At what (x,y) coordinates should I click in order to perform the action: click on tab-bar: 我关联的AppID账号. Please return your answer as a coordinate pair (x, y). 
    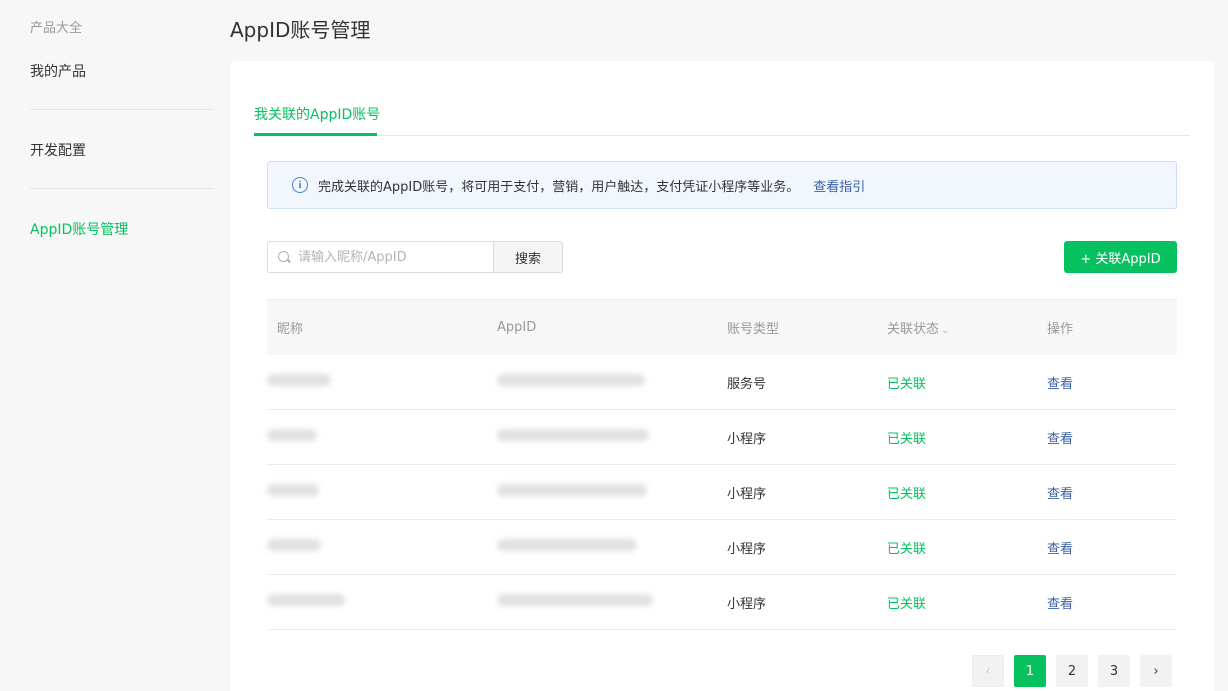
    Looking at the image, I should click on (722, 98).